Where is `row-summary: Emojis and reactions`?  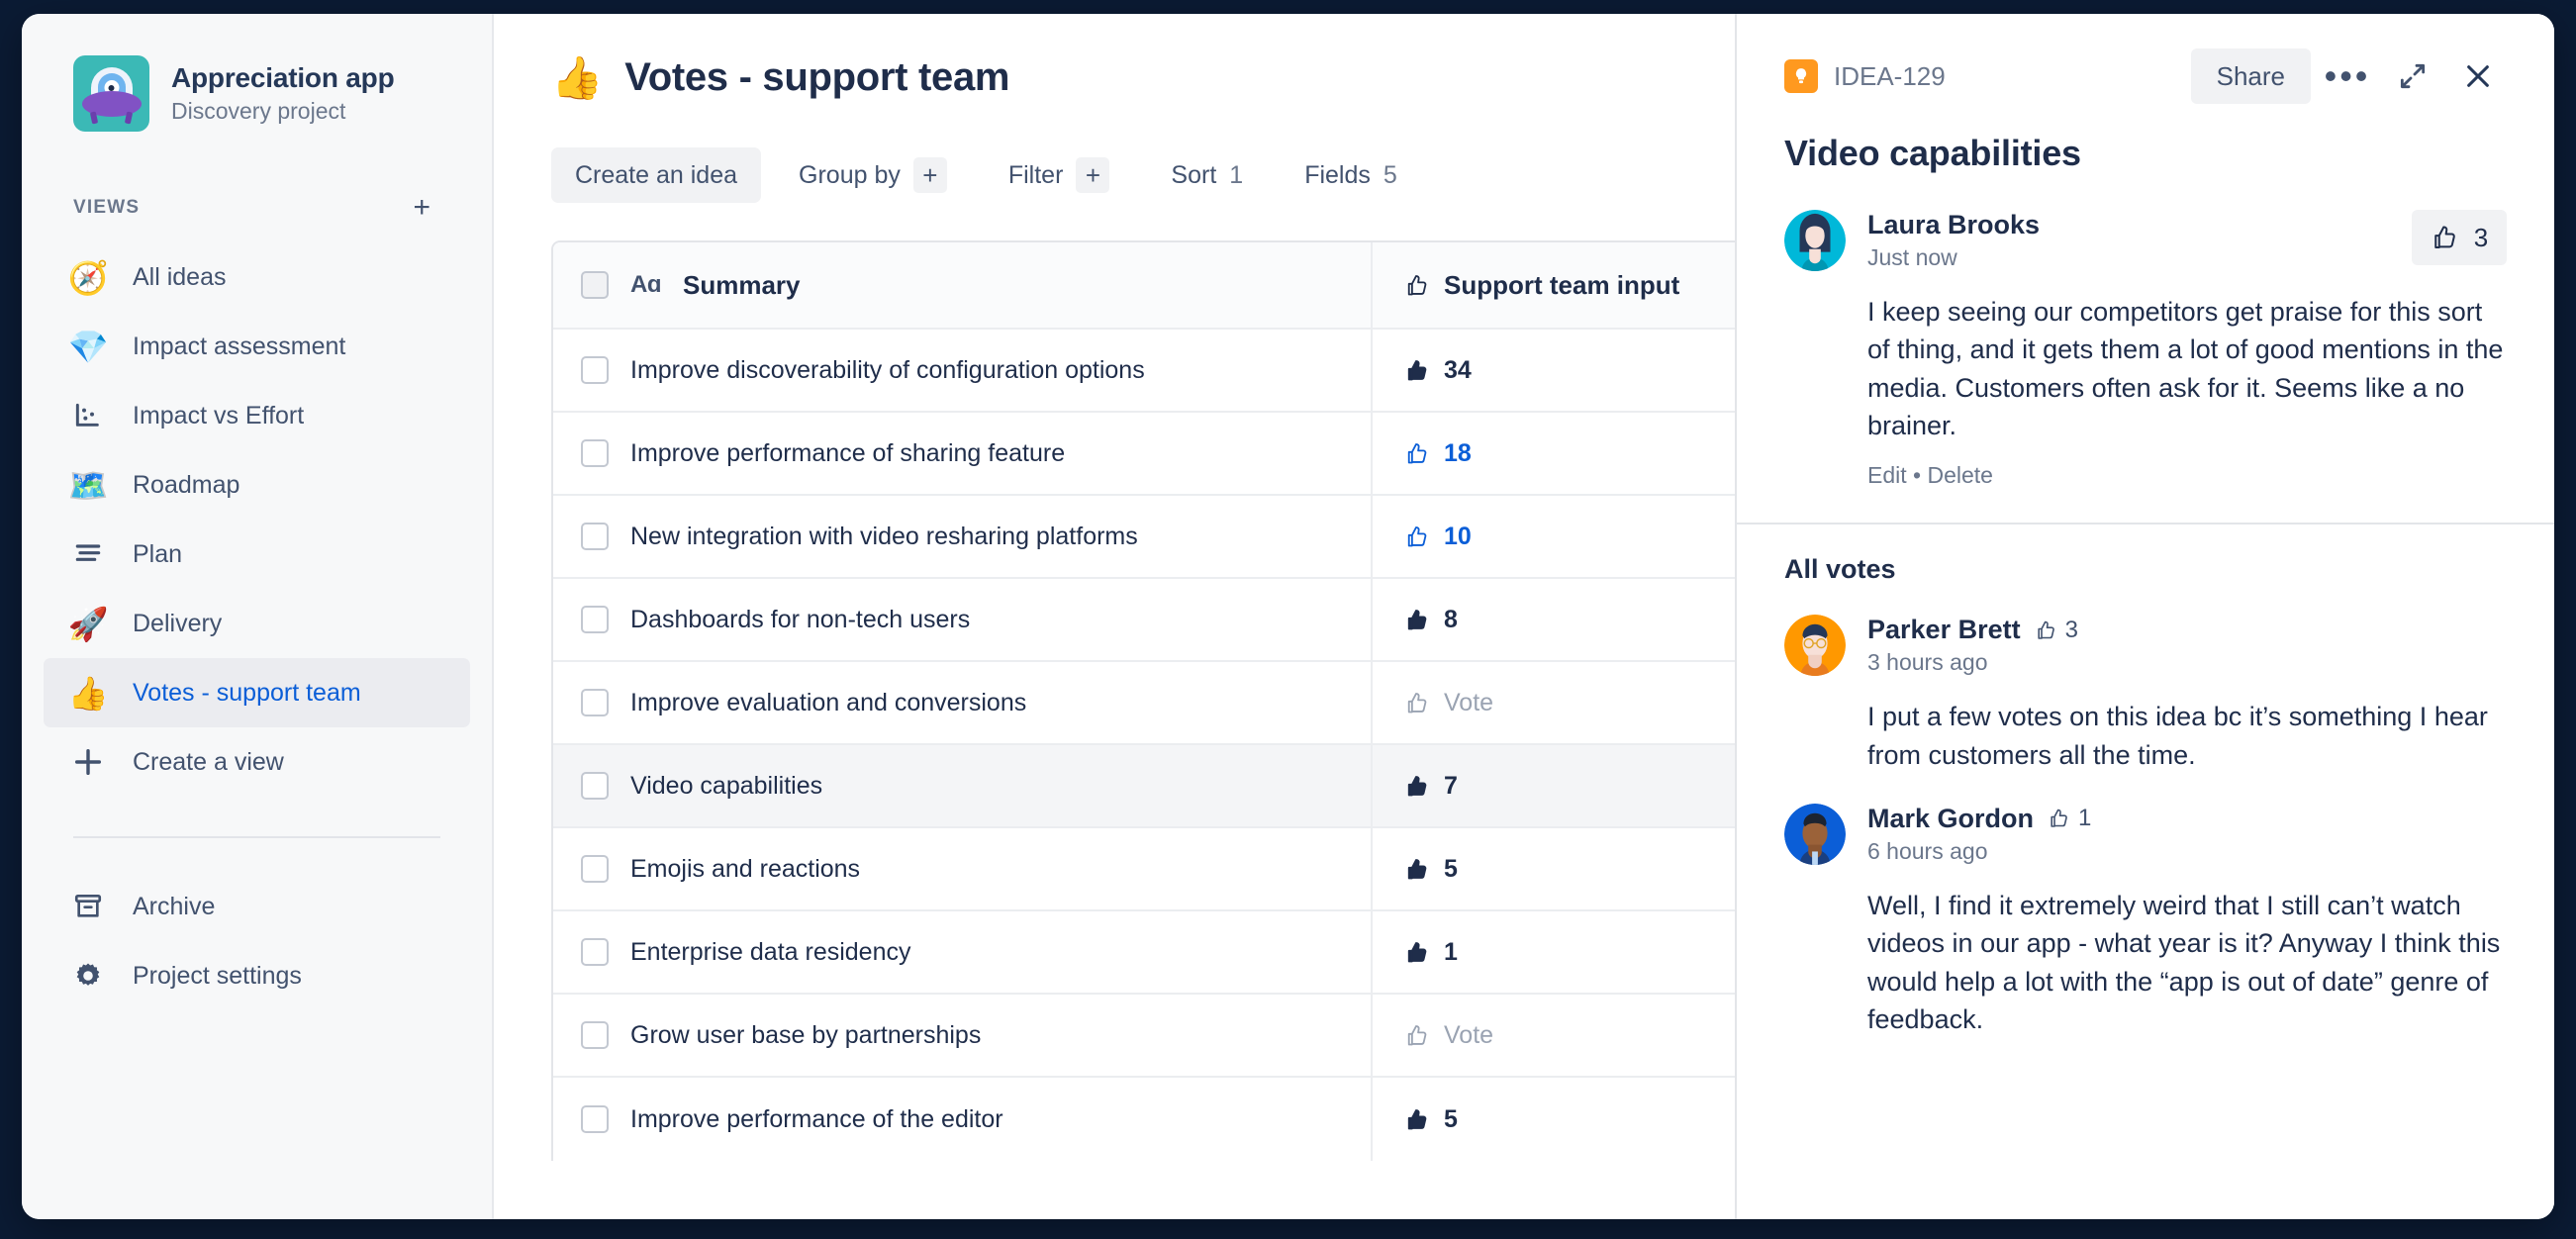
row-summary: Emojis and reactions is located at coordinates (745, 868).